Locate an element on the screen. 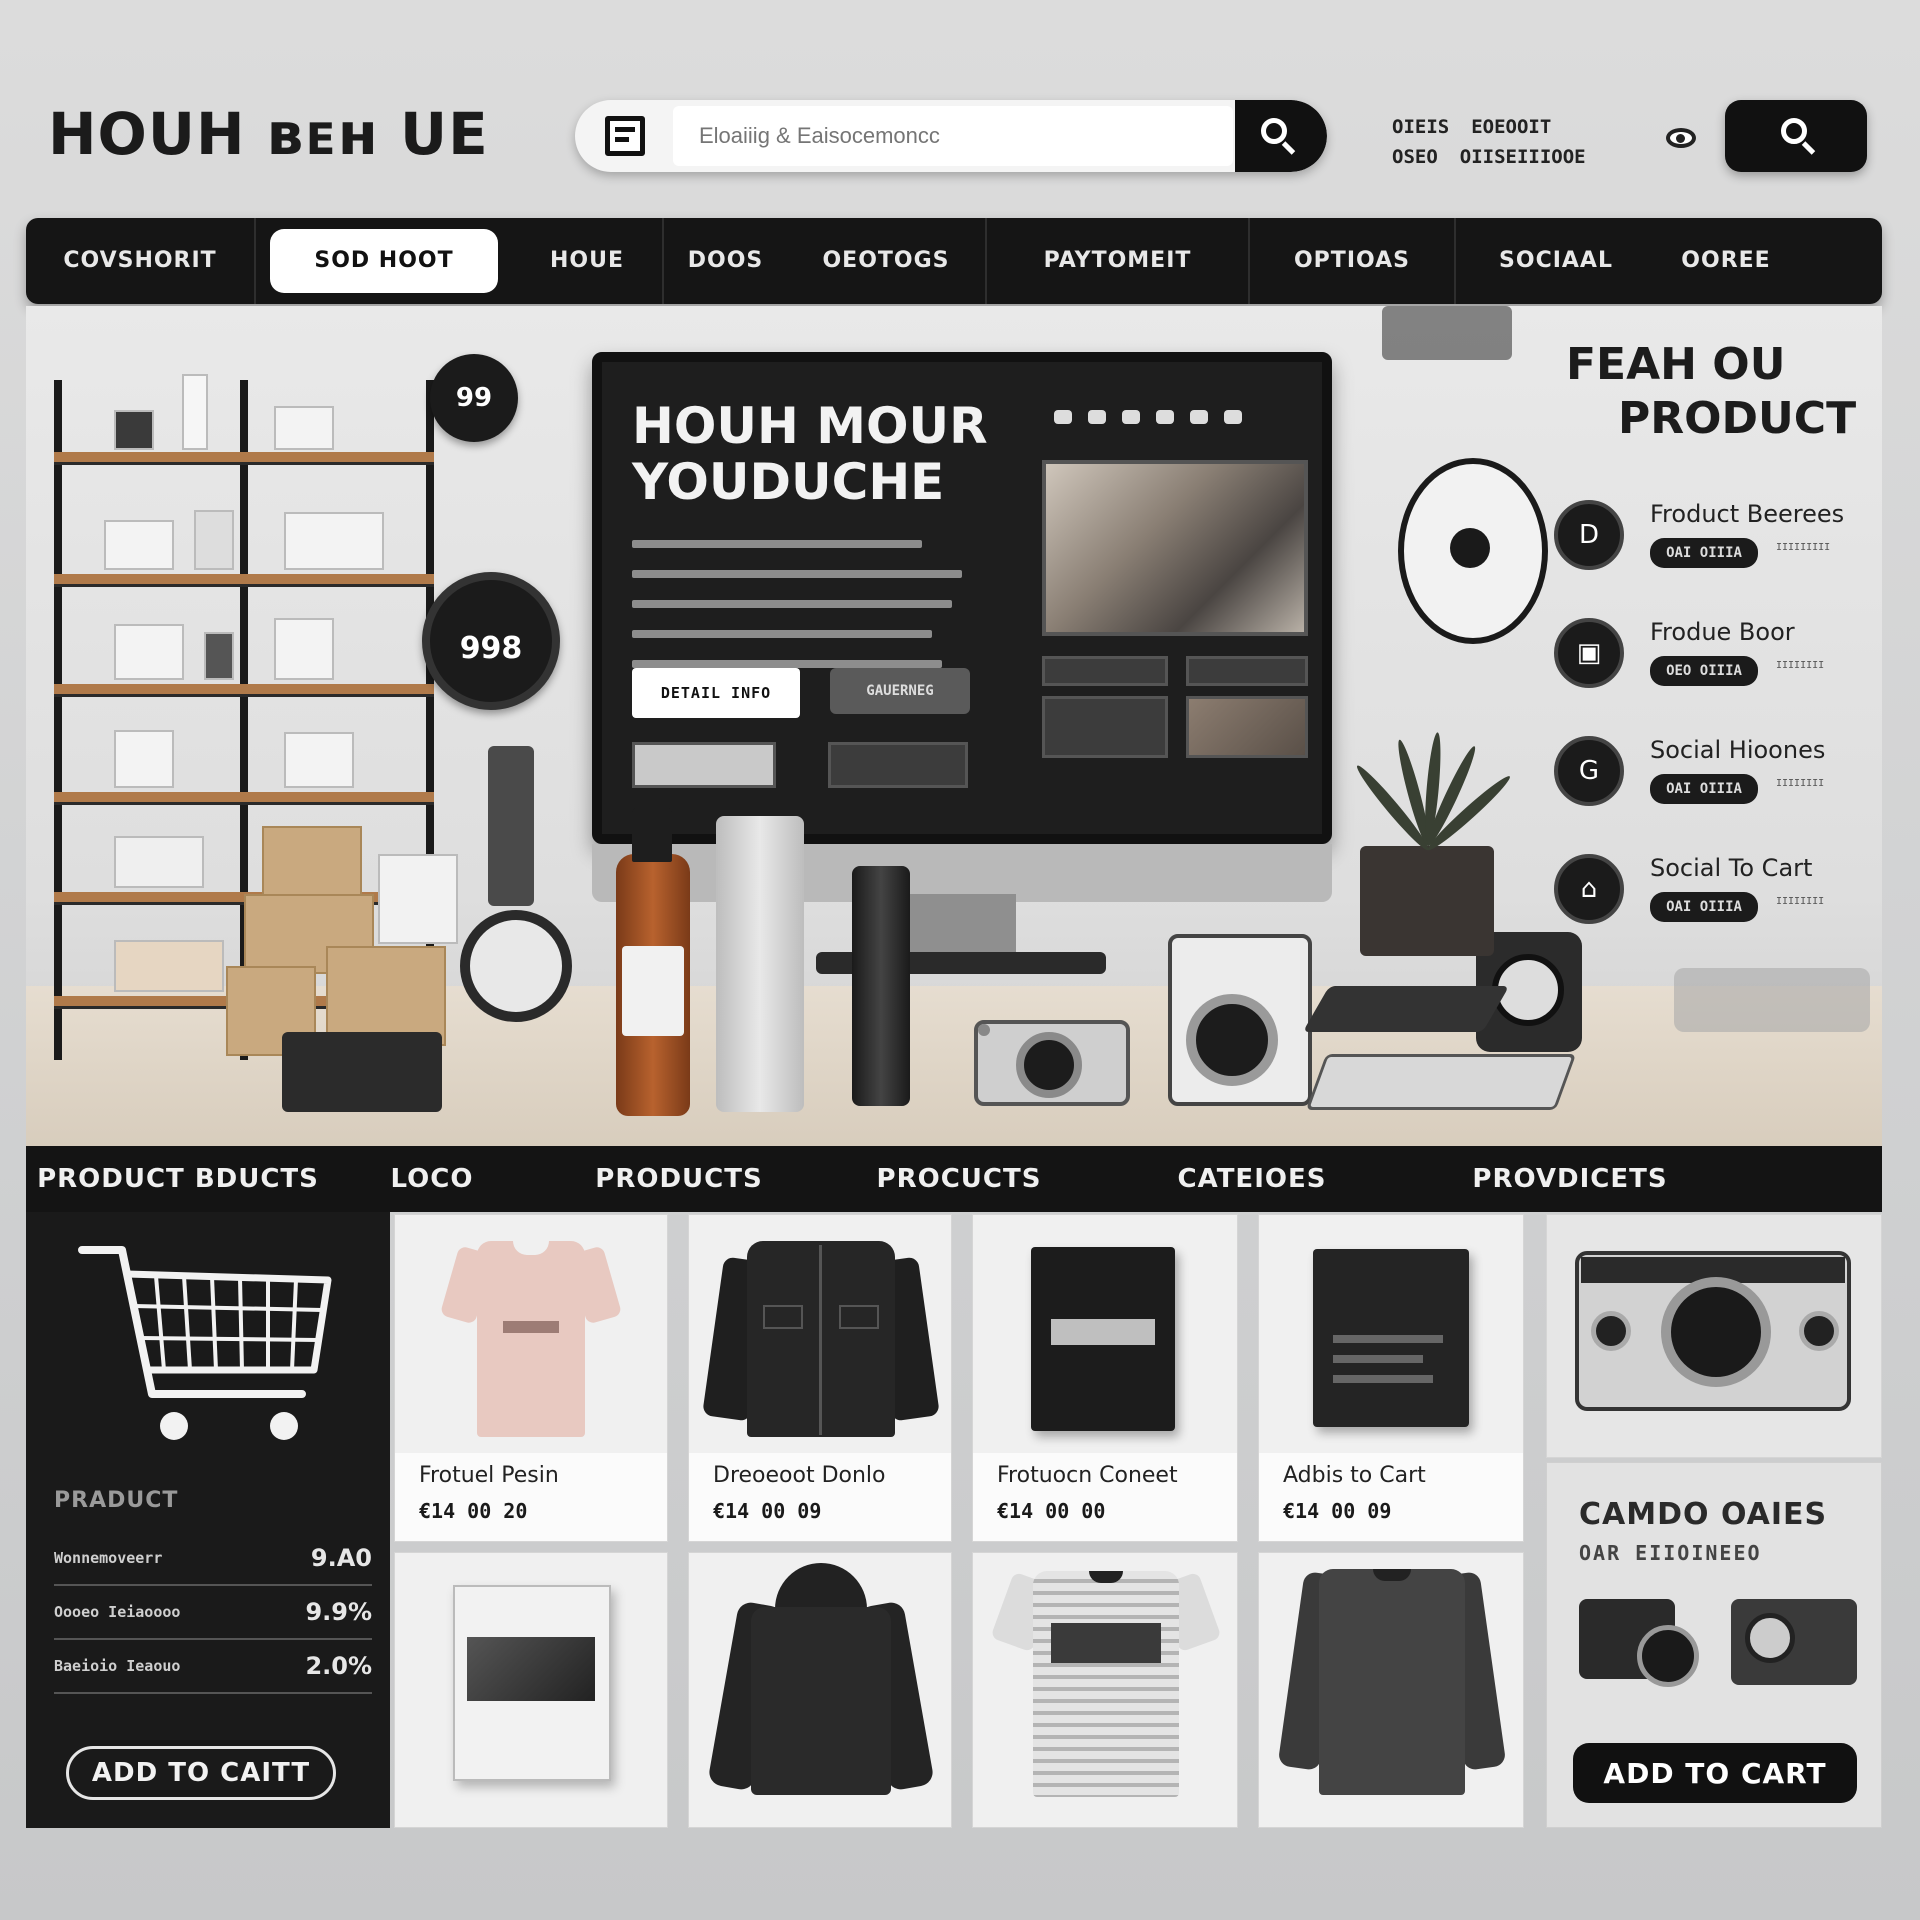 The height and width of the screenshot is (1920, 1920). hero-title: HOUH MOUR YOUDUCHE is located at coordinates (822, 454).